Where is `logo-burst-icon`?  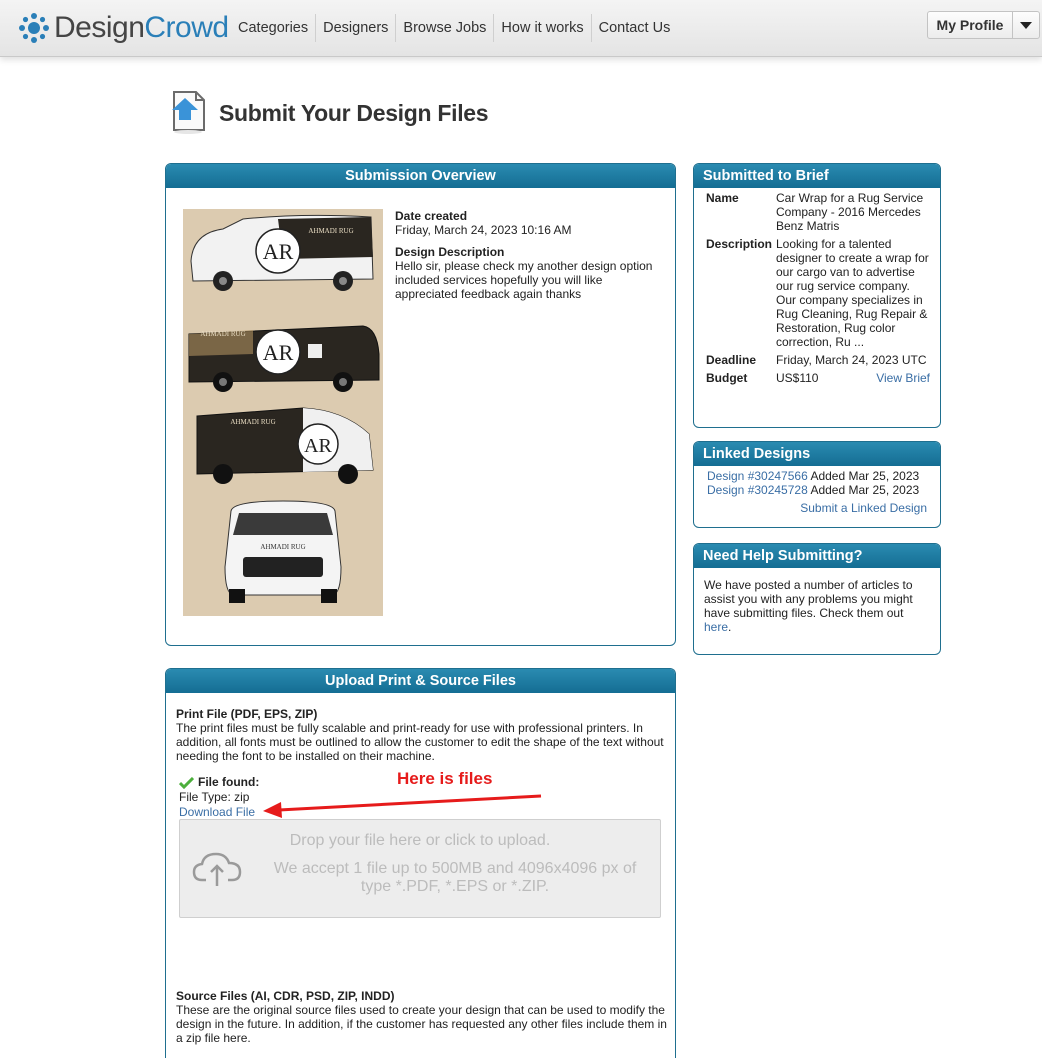
logo-burst-icon is located at coordinates (34, 28).